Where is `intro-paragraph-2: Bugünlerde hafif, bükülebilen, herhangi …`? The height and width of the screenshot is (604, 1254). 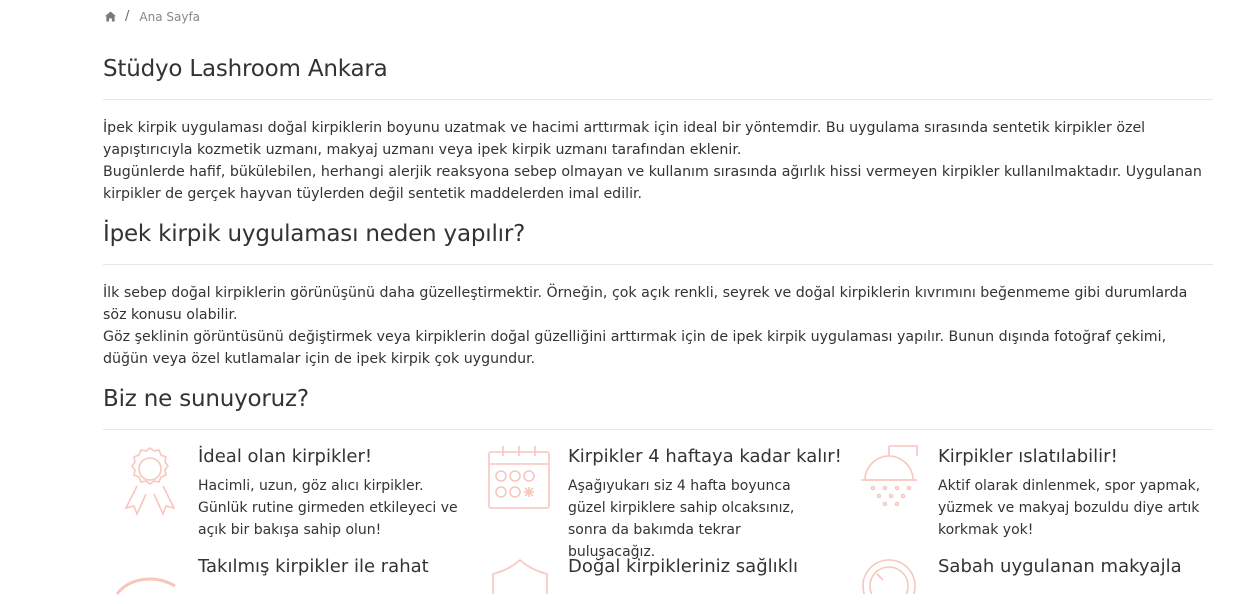 intro-paragraph-2: Bugünlerde hafif, bükülebilen, herhangi … is located at coordinates (652, 183).